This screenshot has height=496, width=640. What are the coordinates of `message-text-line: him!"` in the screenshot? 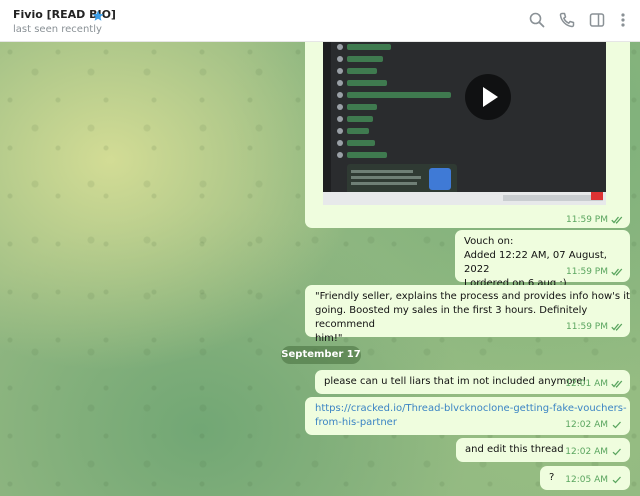 It's located at (329, 338).